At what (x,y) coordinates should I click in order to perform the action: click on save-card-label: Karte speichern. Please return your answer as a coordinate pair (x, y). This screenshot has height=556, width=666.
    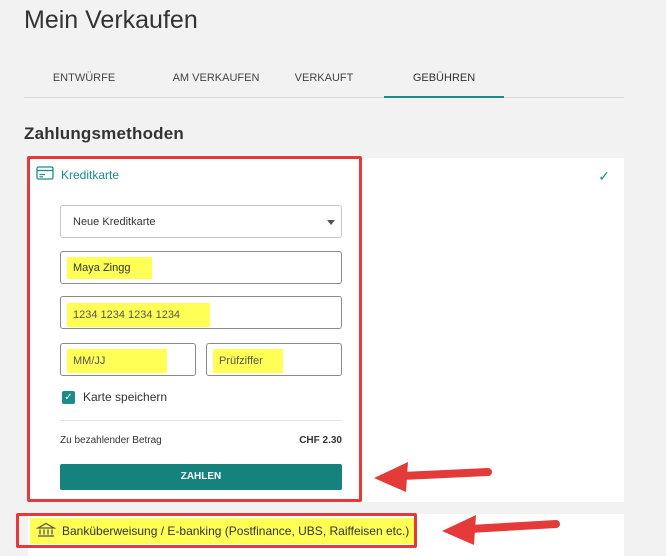
    Looking at the image, I should click on (125, 397).